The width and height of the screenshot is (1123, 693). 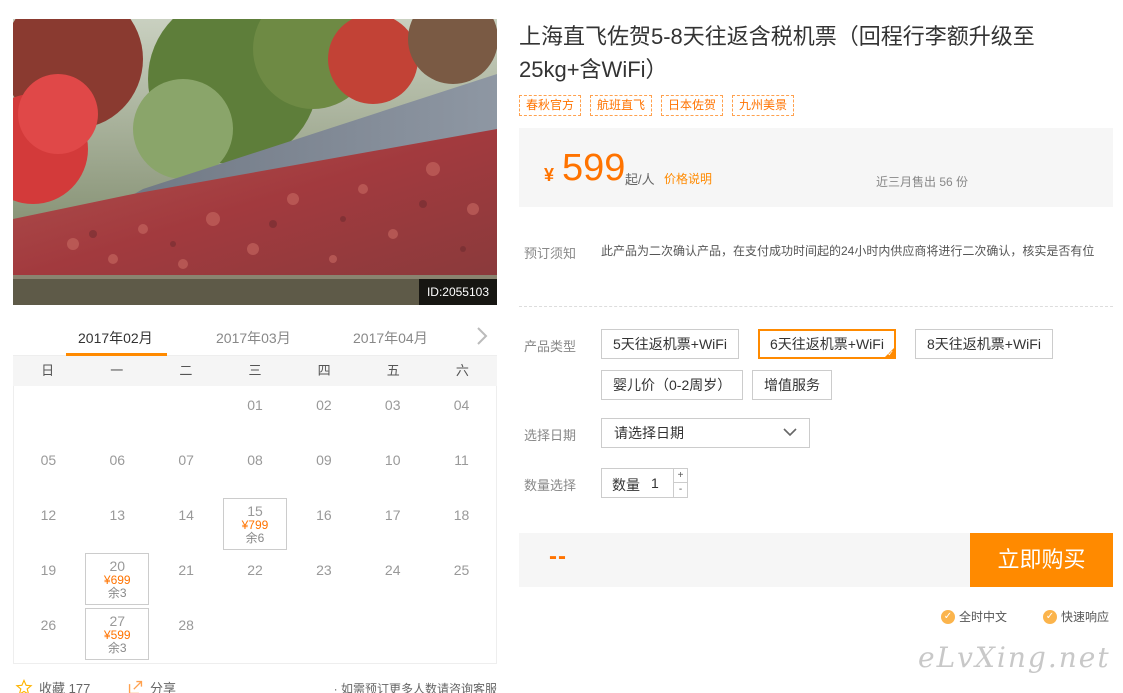 I want to click on date-select-value: 请选择日期, so click(x=649, y=433).